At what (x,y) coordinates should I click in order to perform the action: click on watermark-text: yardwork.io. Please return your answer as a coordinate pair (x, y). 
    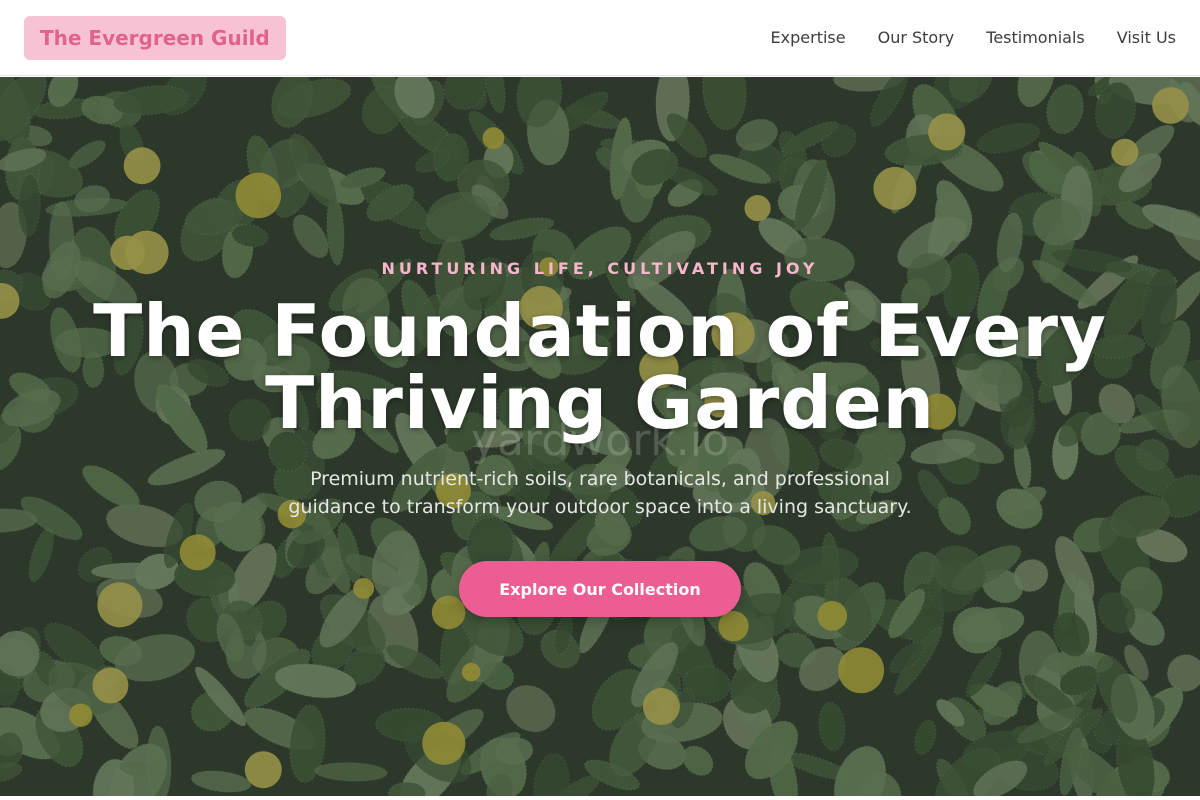
    Looking at the image, I should click on (600, 440).